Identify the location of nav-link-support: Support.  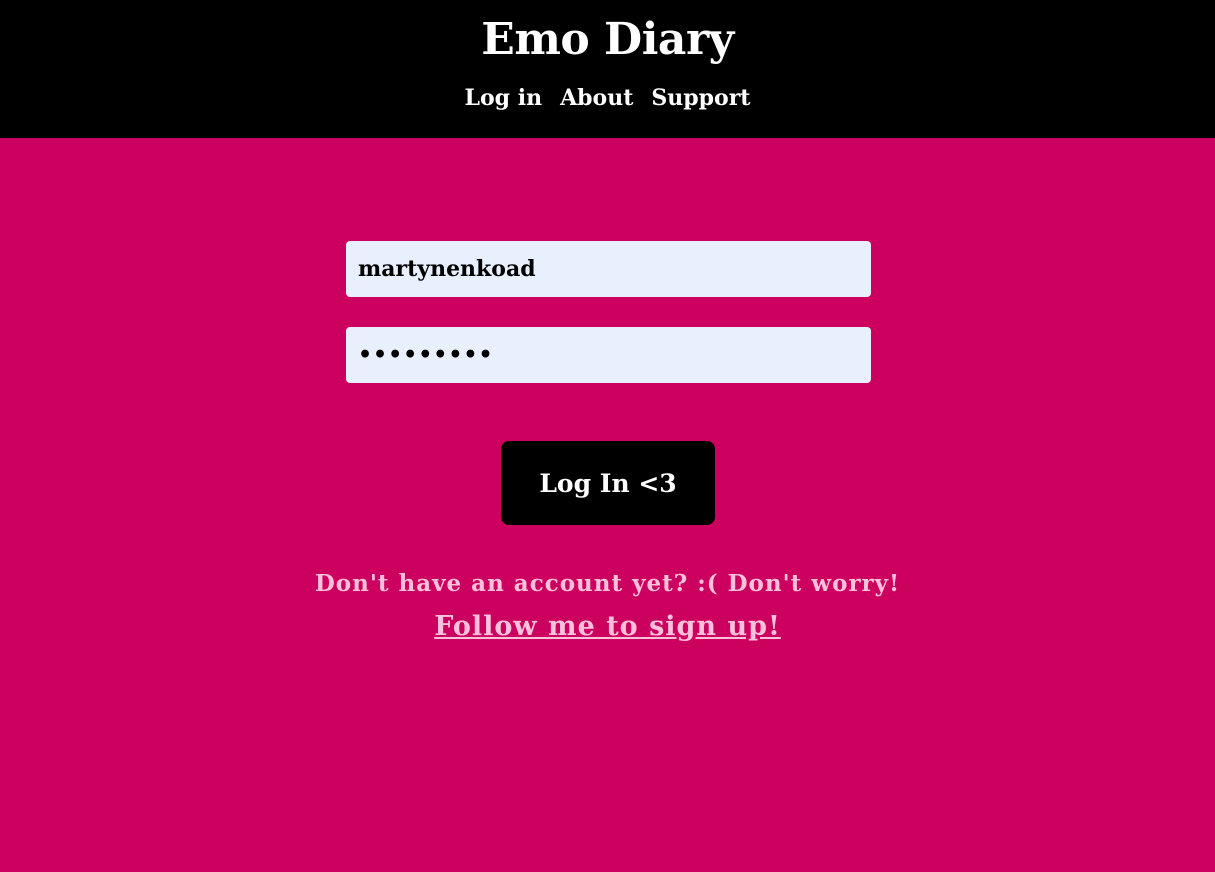
(700, 98).